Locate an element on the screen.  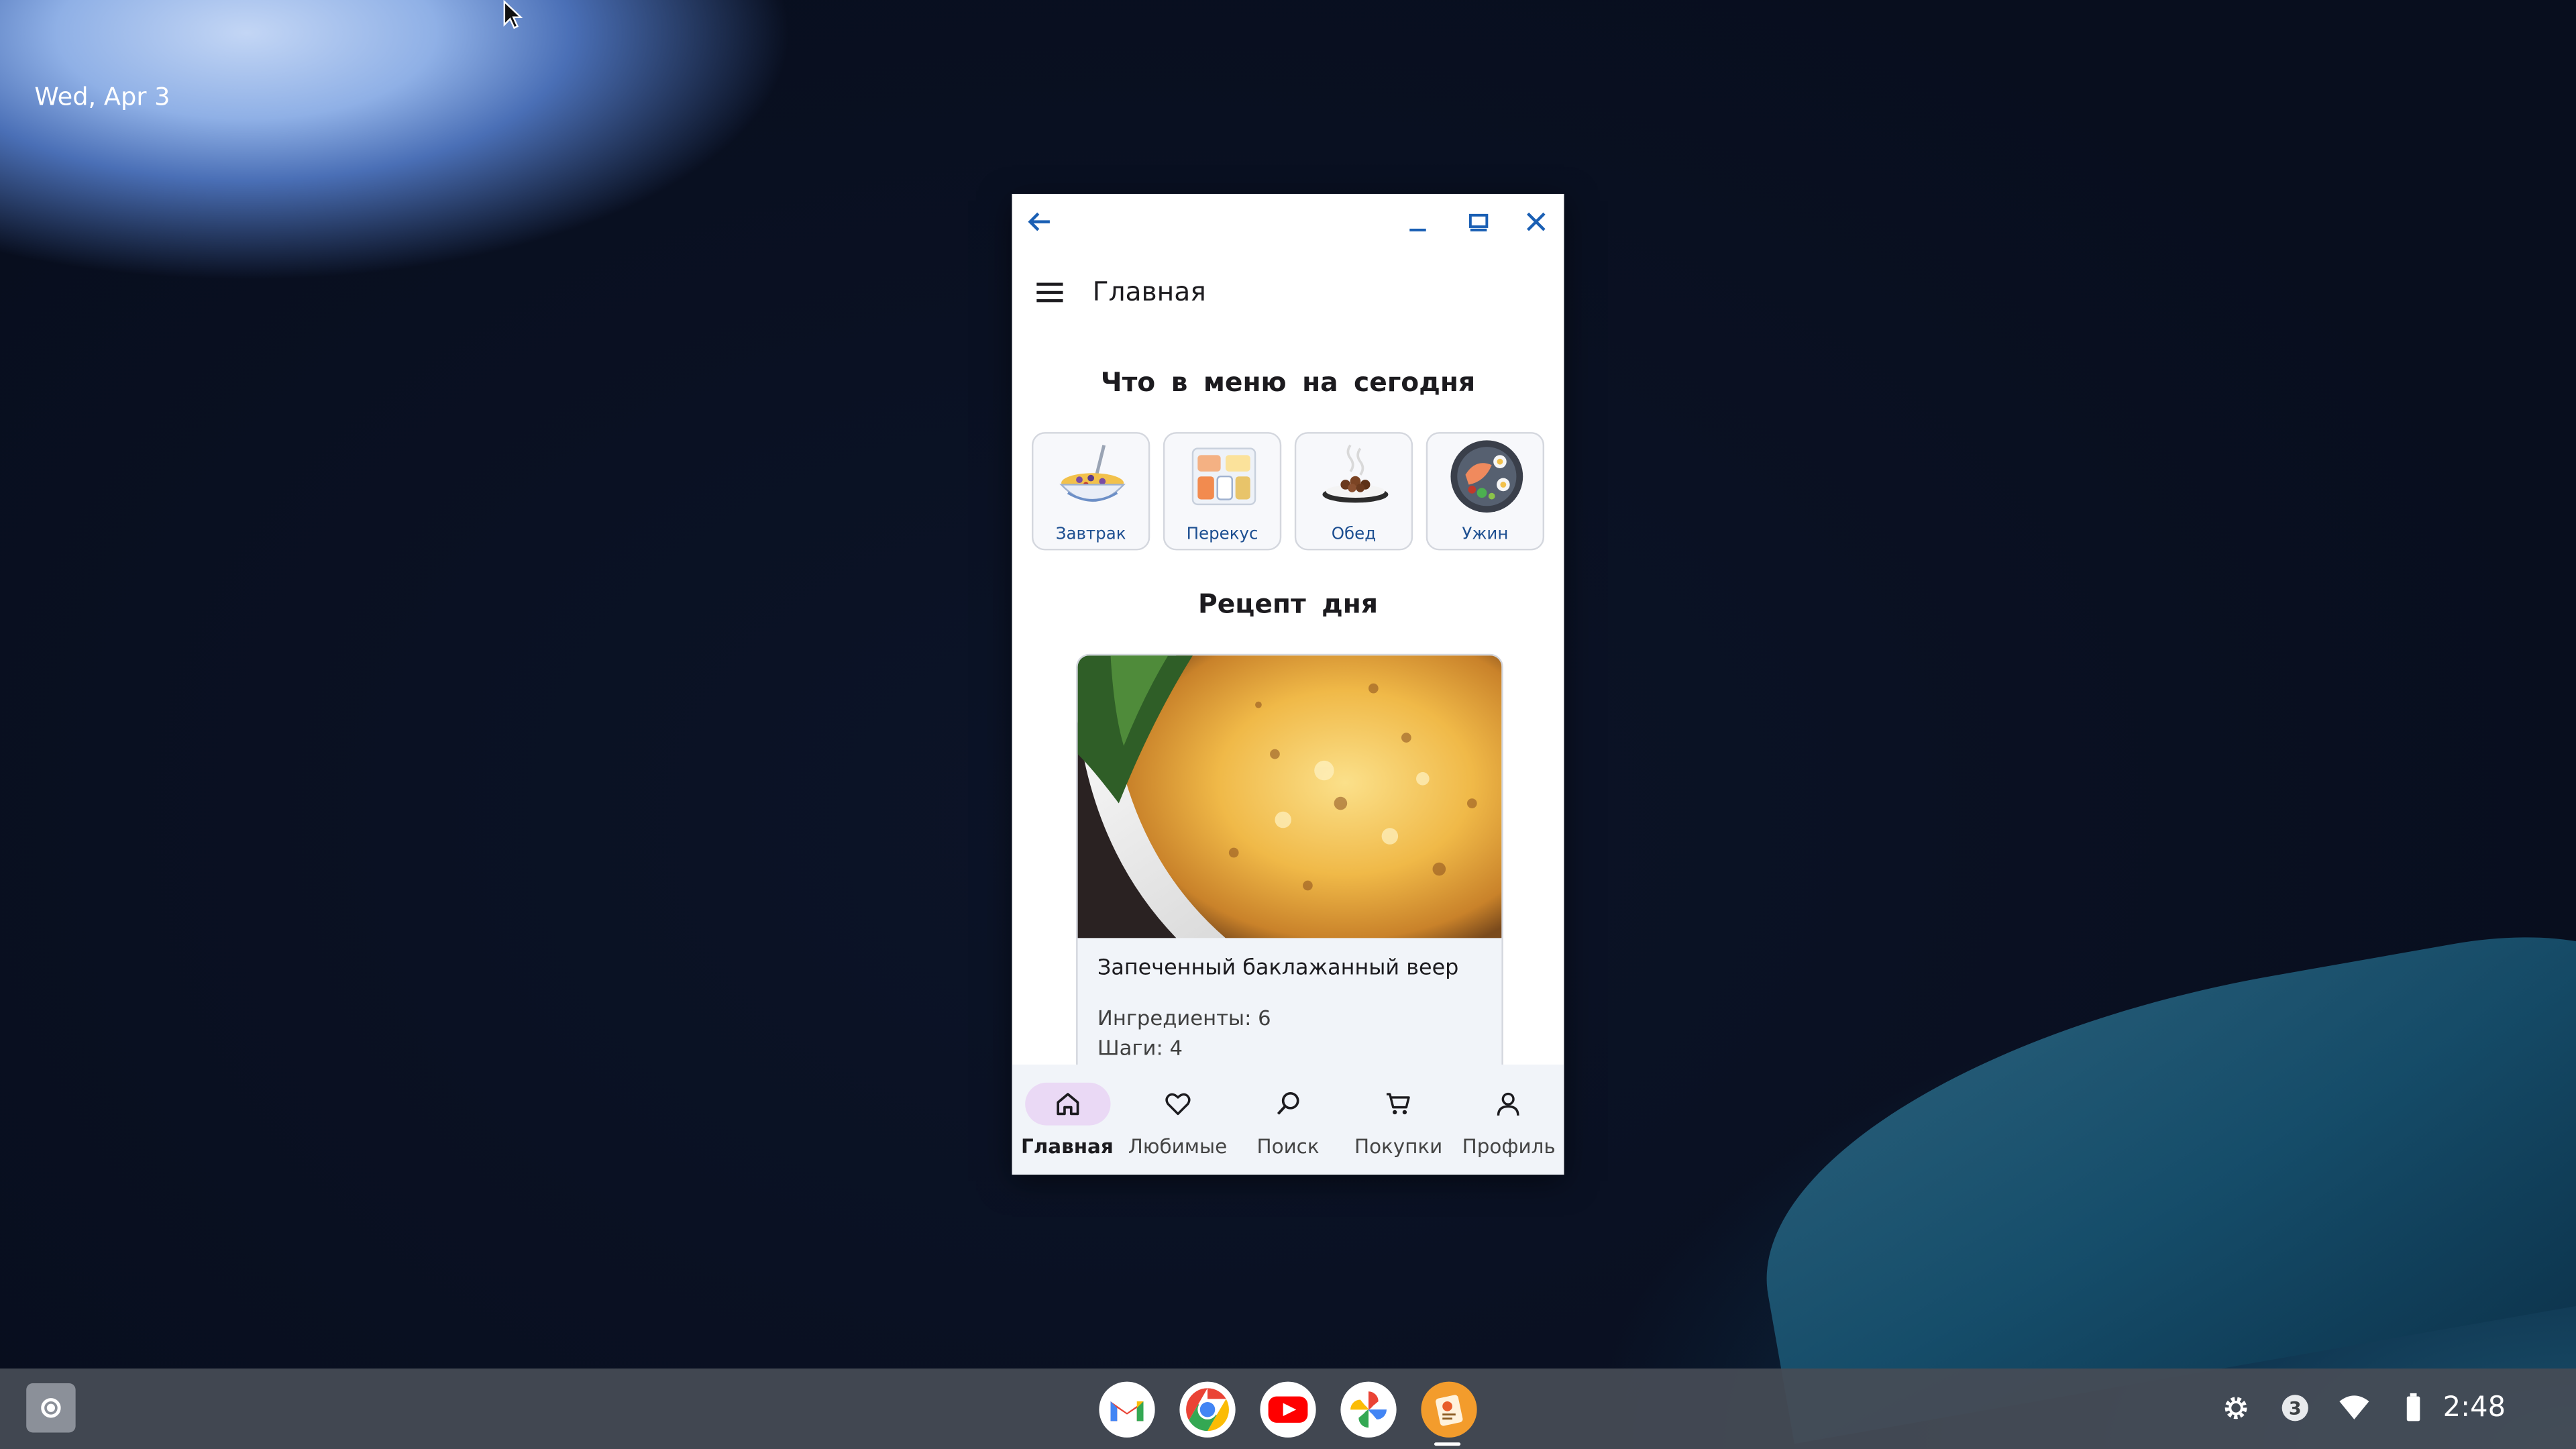
settings-gear-icon is located at coordinates (2236, 1408).